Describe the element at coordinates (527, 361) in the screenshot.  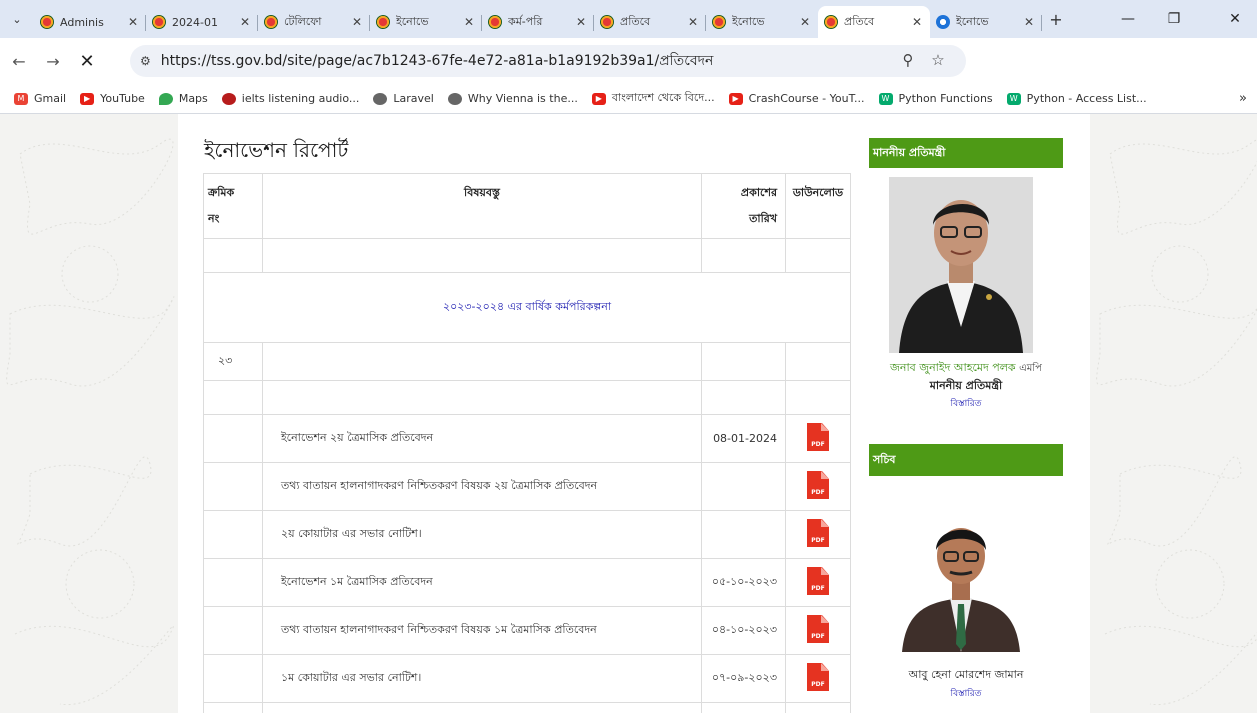
I see `table-row: ২৩` at that location.